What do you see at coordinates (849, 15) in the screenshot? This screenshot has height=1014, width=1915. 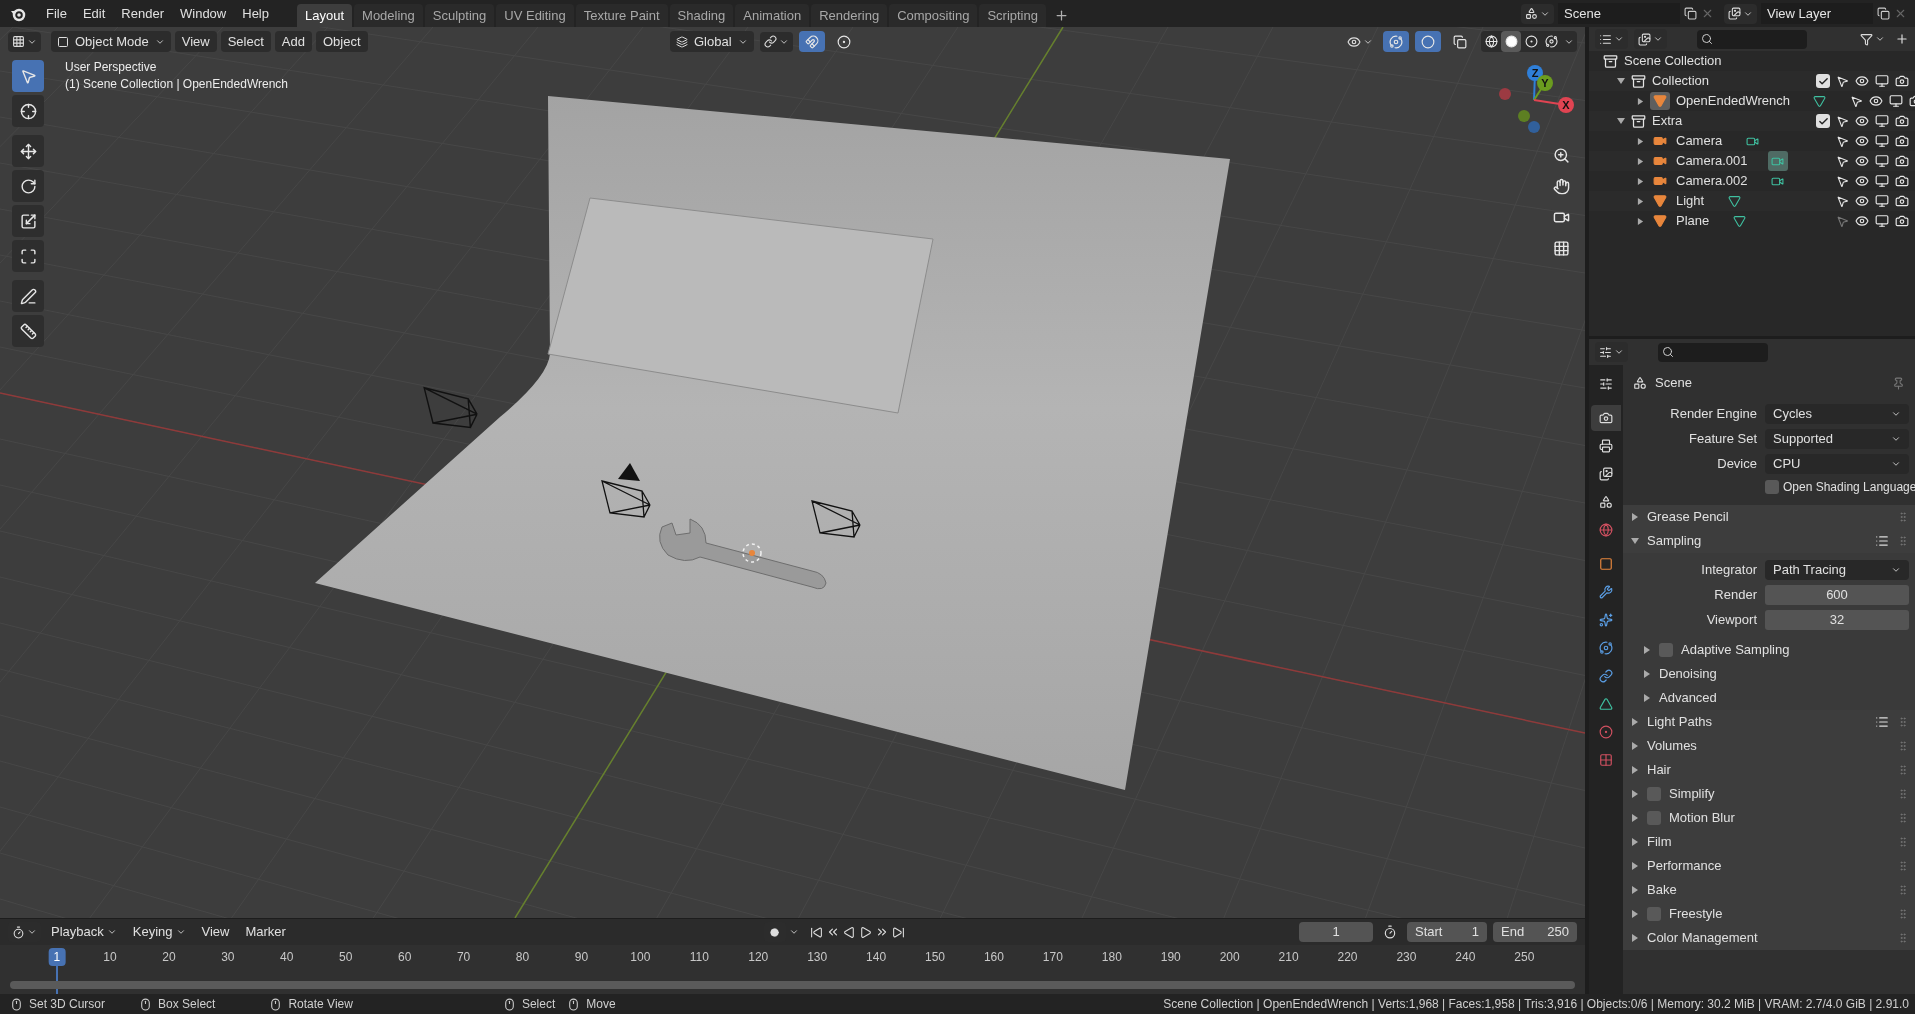 I see `workspace-tab: Rendering` at bounding box center [849, 15].